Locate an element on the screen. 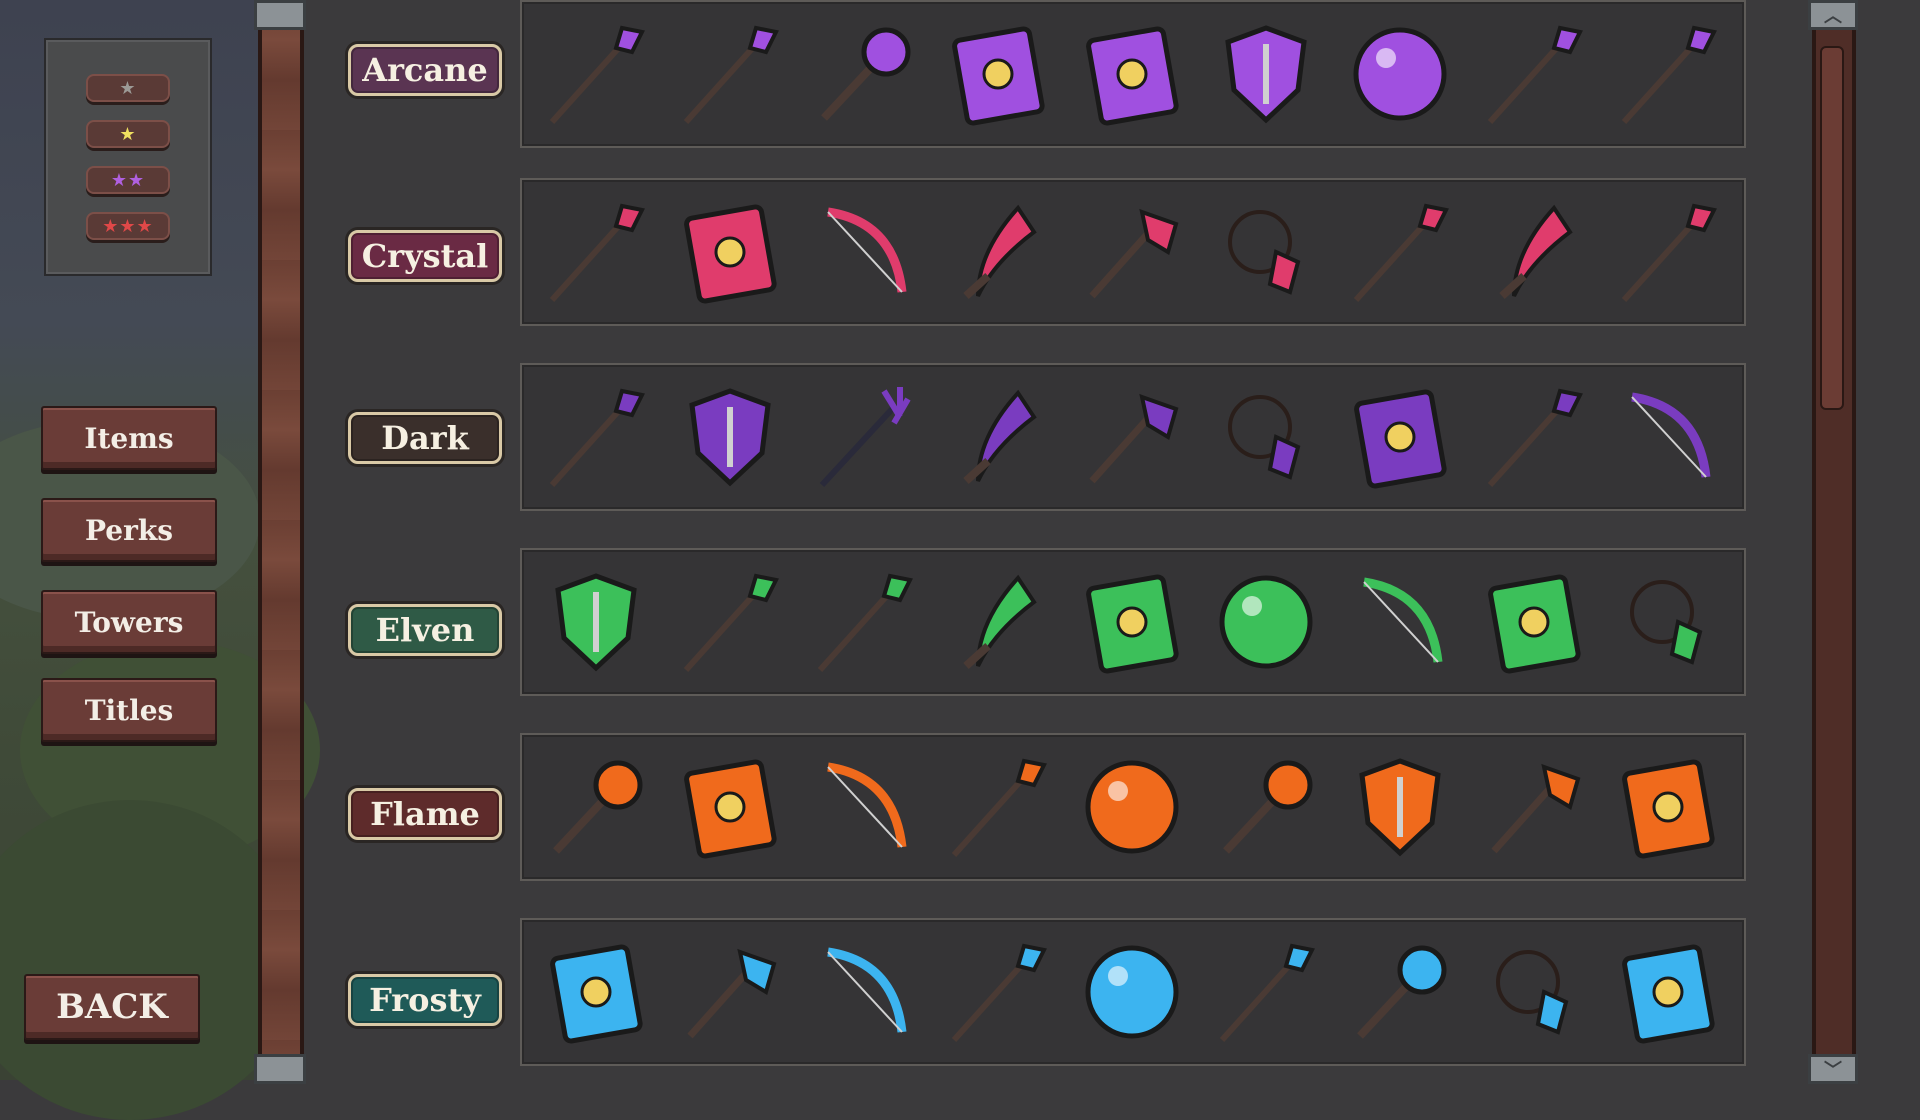 The width and height of the screenshot is (1920, 1120). crystal-dagger-icon is located at coordinates (596, 252).